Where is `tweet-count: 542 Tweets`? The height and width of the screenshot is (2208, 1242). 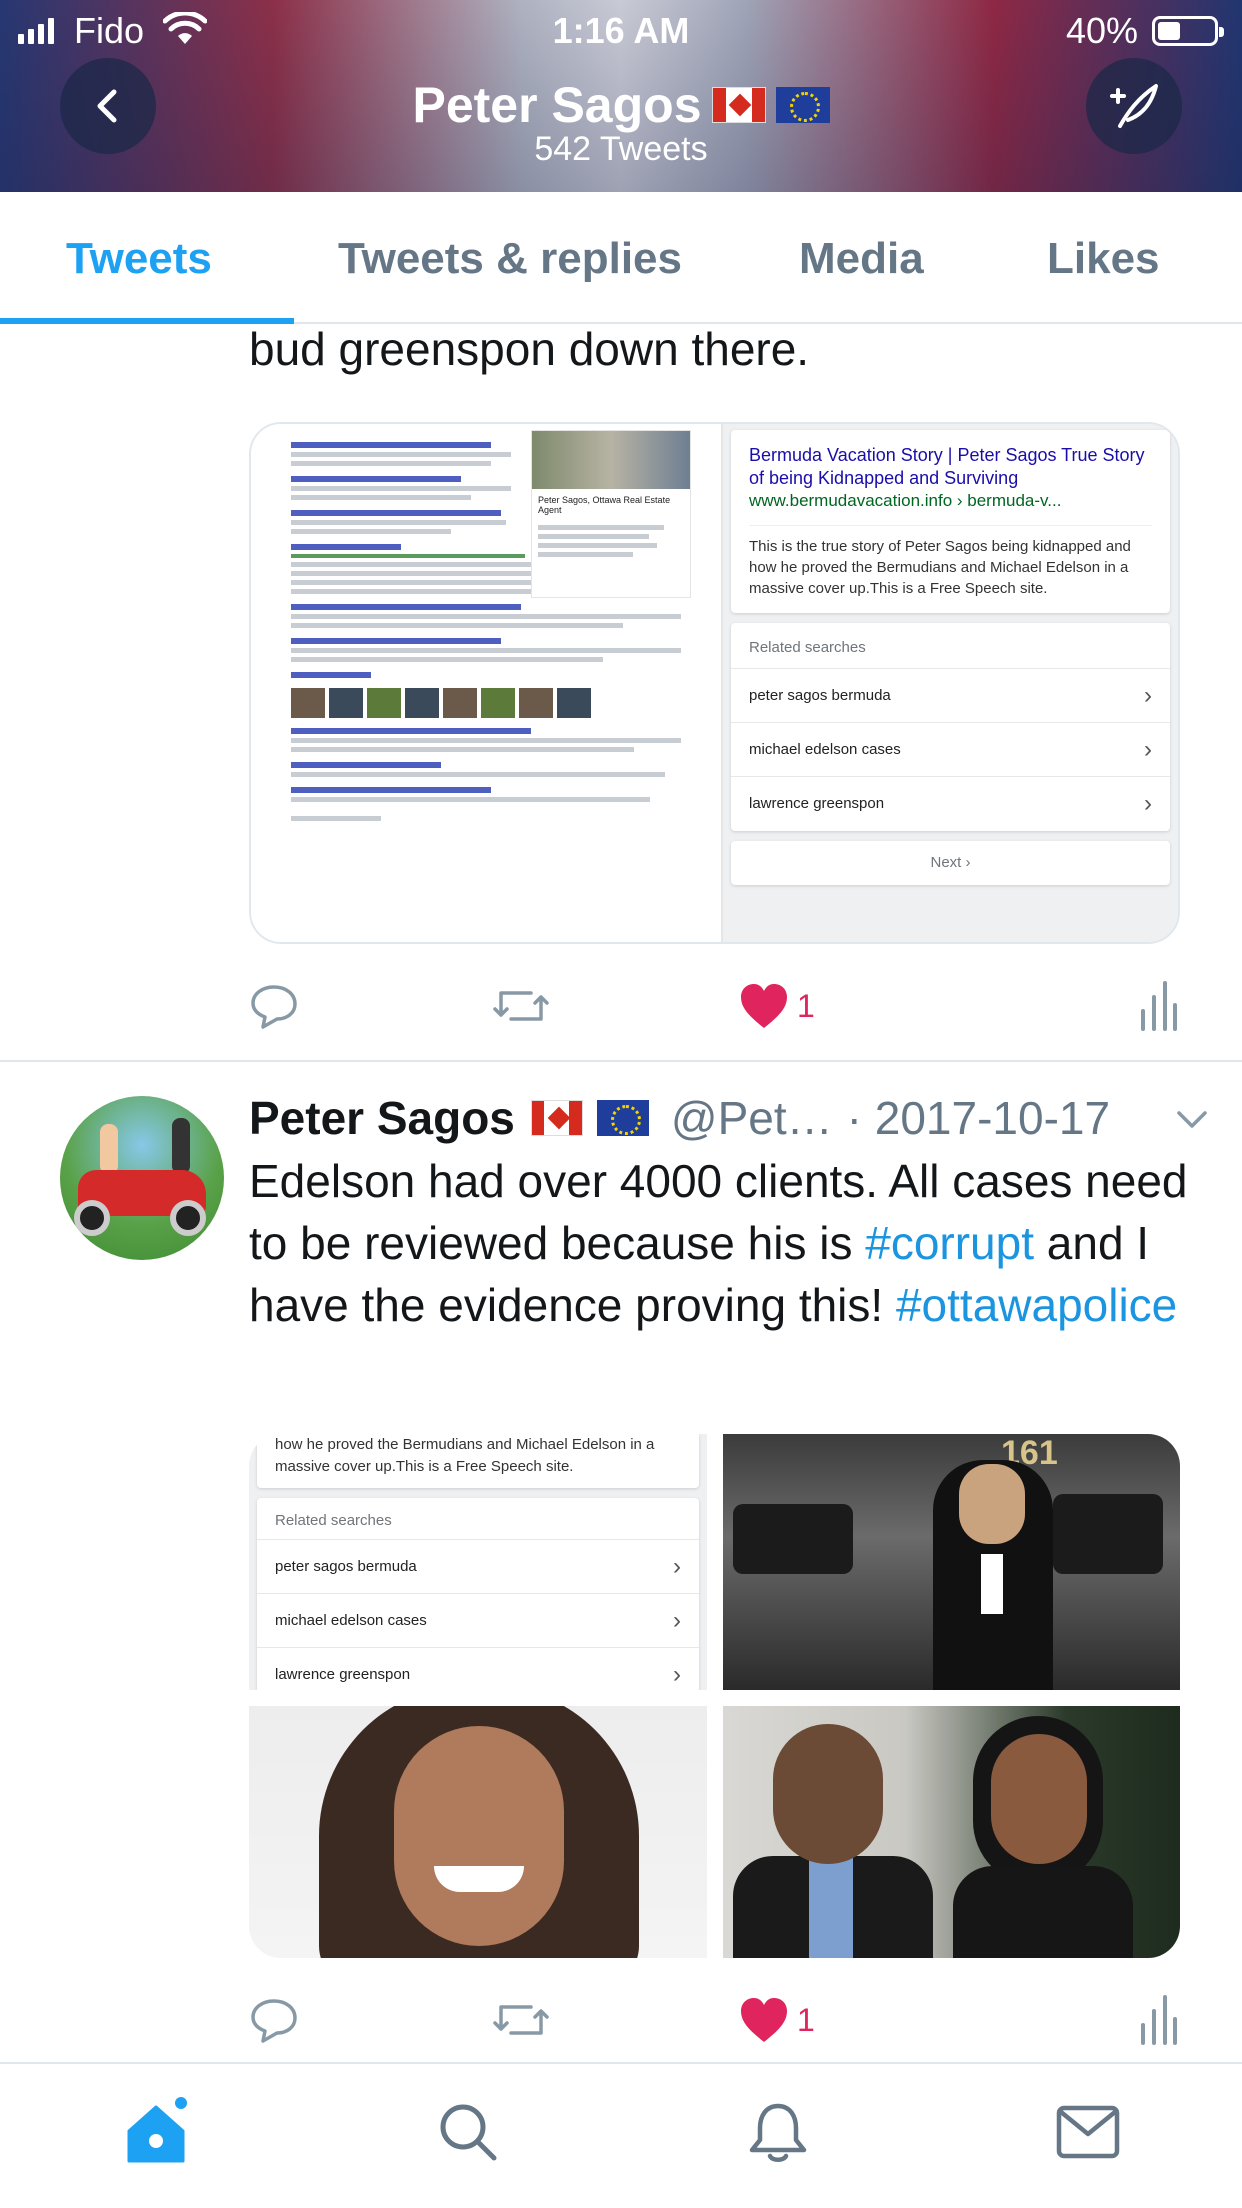
tweet-count: 542 Tweets is located at coordinates (621, 149).